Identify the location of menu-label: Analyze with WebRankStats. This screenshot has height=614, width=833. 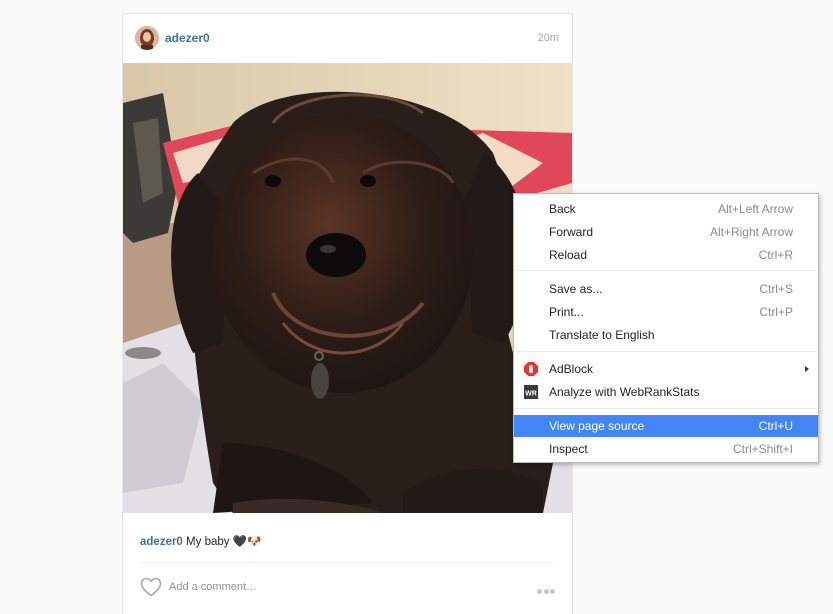
(624, 392).